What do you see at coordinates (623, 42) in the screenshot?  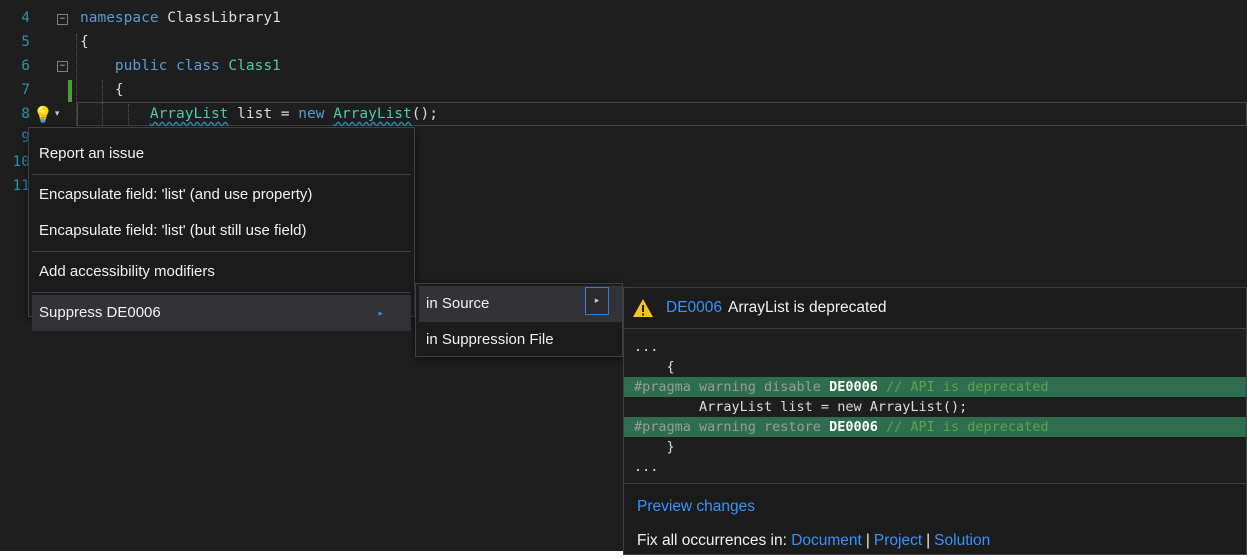 I see `code-line: 5{` at bounding box center [623, 42].